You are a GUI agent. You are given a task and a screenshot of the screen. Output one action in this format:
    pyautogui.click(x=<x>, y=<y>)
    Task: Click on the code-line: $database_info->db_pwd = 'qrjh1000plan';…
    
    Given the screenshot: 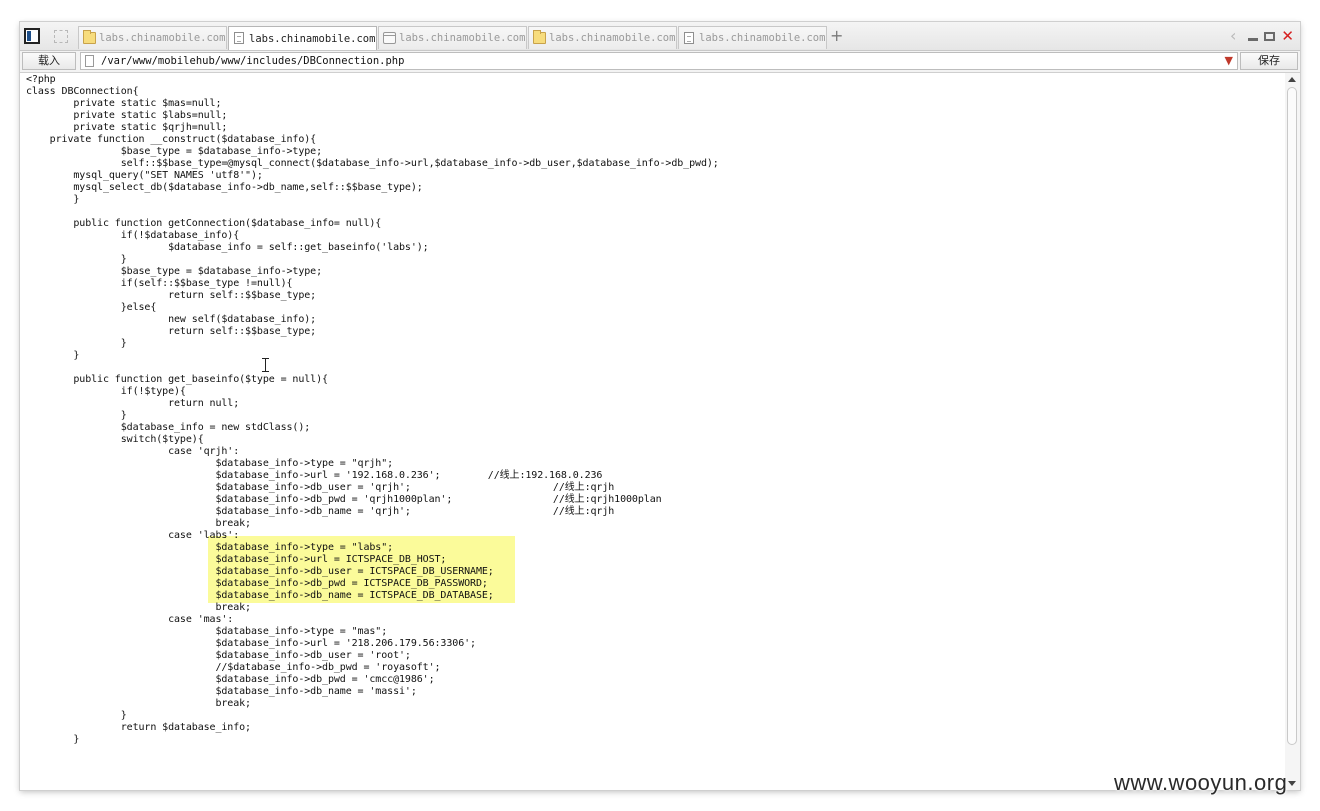 What is the action you would take?
    pyautogui.click(x=344, y=499)
    